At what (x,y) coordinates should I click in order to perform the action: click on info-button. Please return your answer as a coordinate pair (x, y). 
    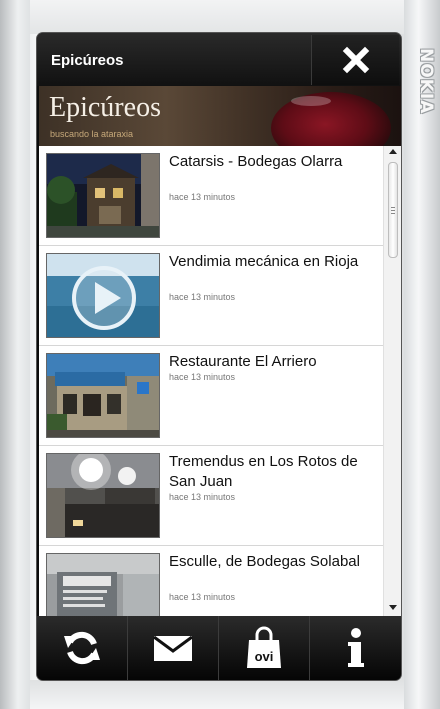
    Looking at the image, I should click on (355, 648).